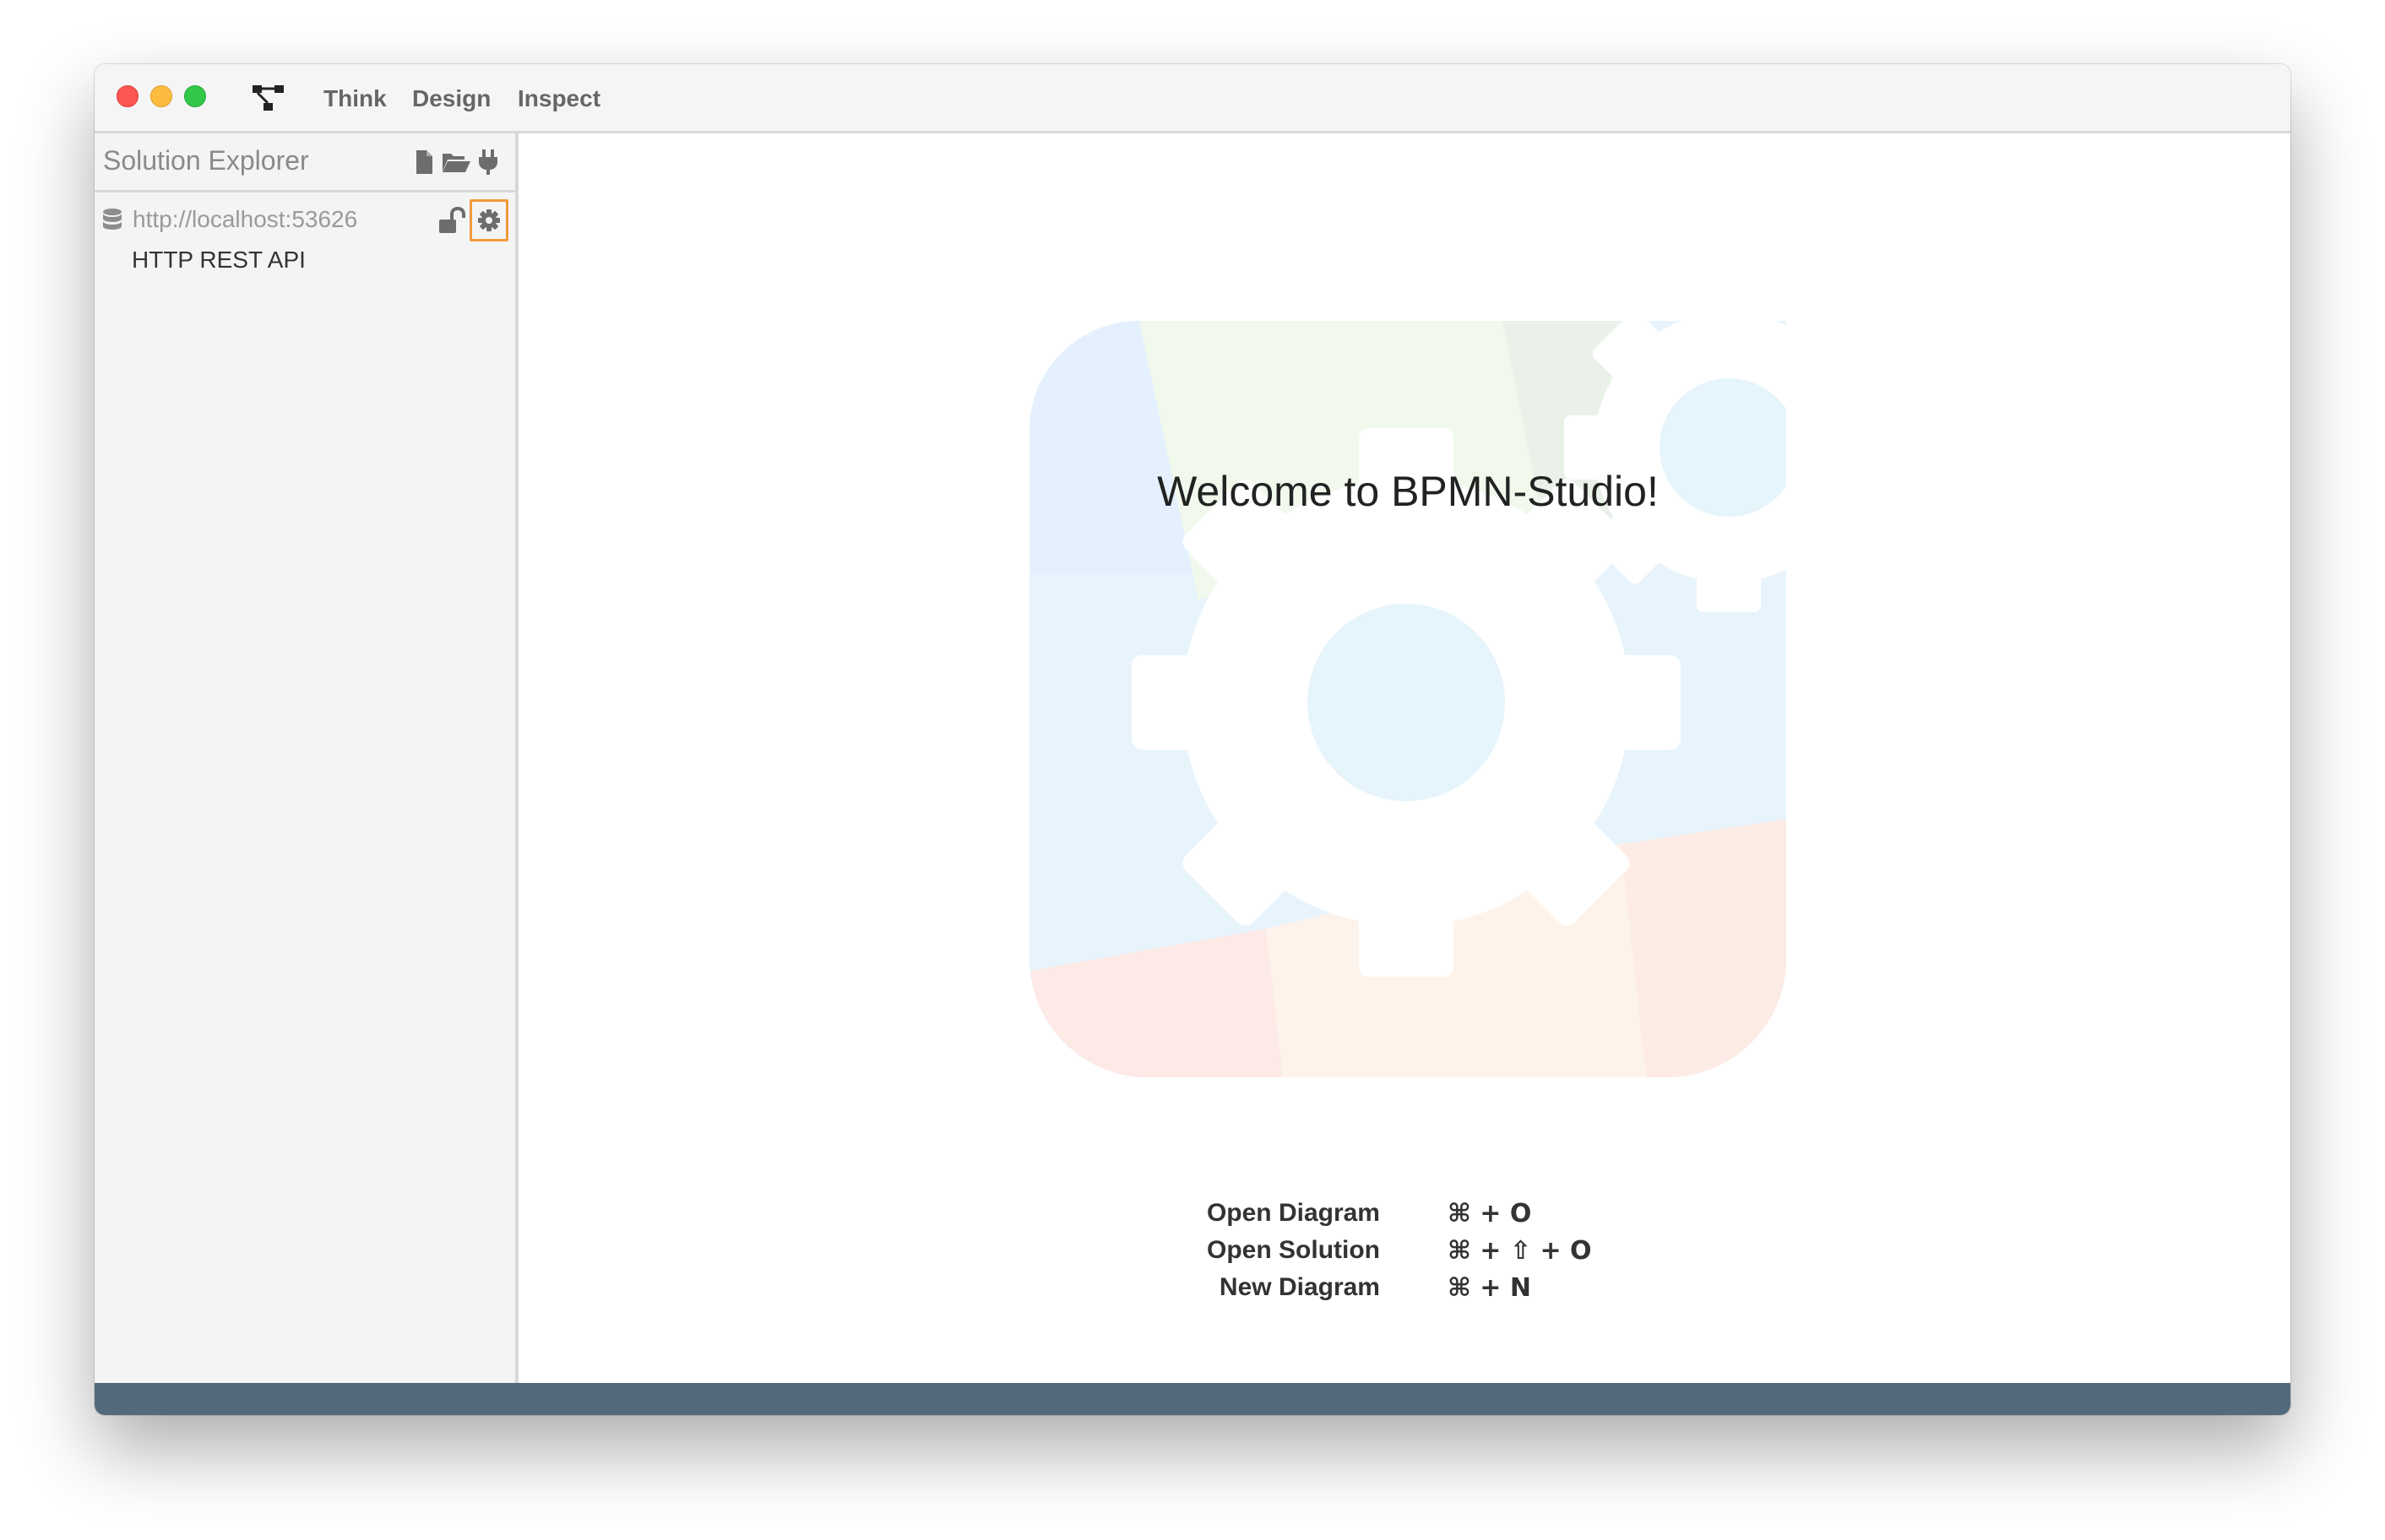 This screenshot has height=1540, width=2385. I want to click on unlocked-icon, so click(451, 220).